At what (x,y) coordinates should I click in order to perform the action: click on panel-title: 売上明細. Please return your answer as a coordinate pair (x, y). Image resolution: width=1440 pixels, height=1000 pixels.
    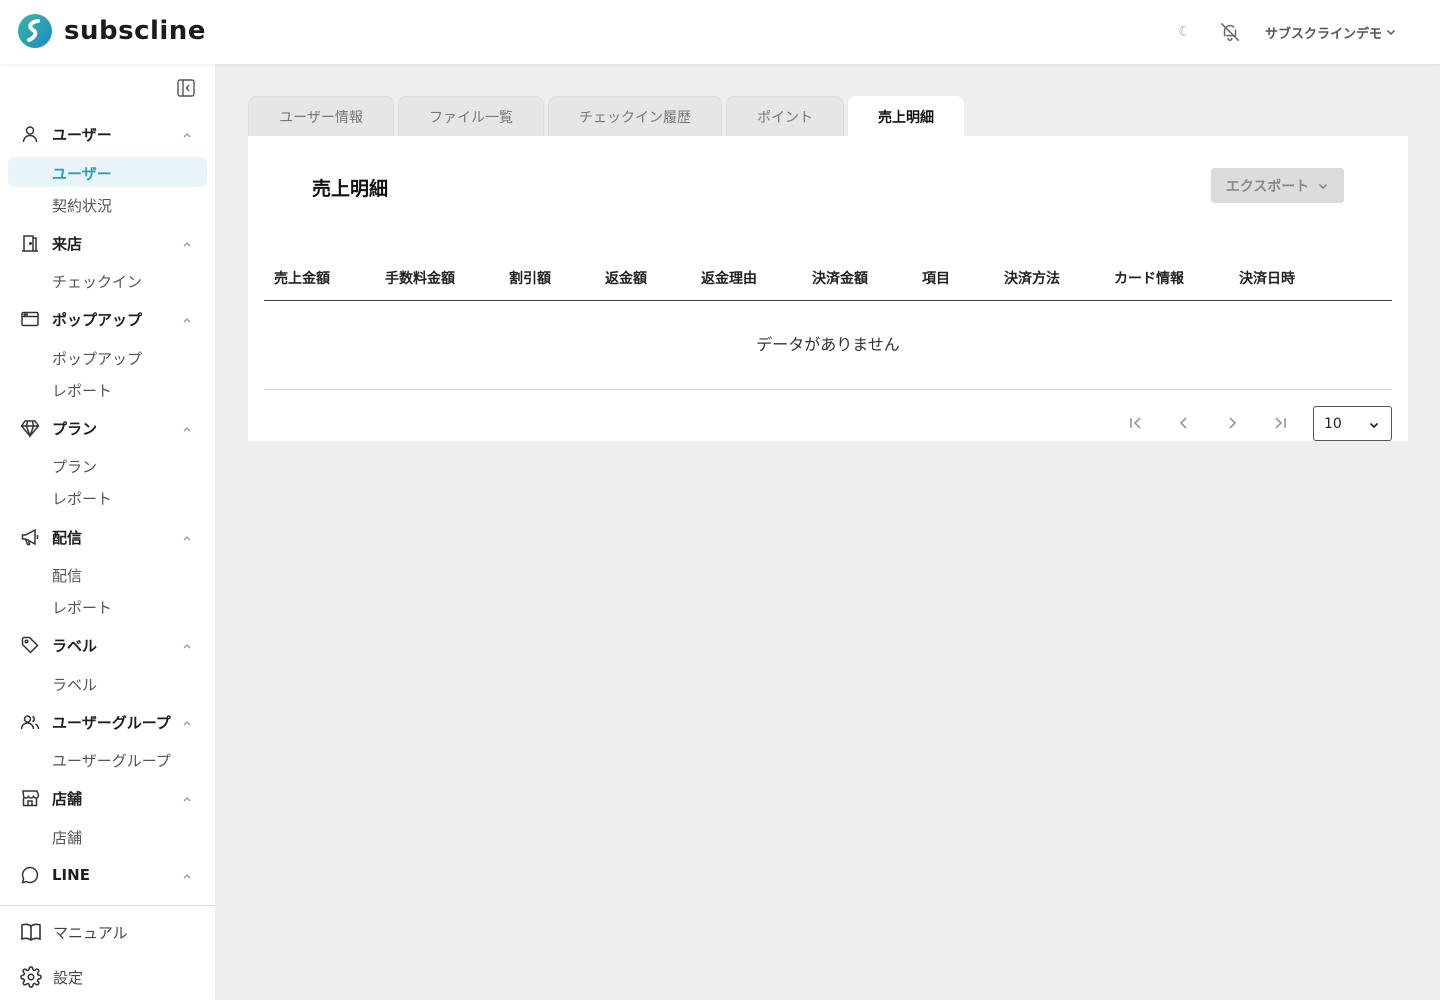
    Looking at the image, I should click on (350, 189).